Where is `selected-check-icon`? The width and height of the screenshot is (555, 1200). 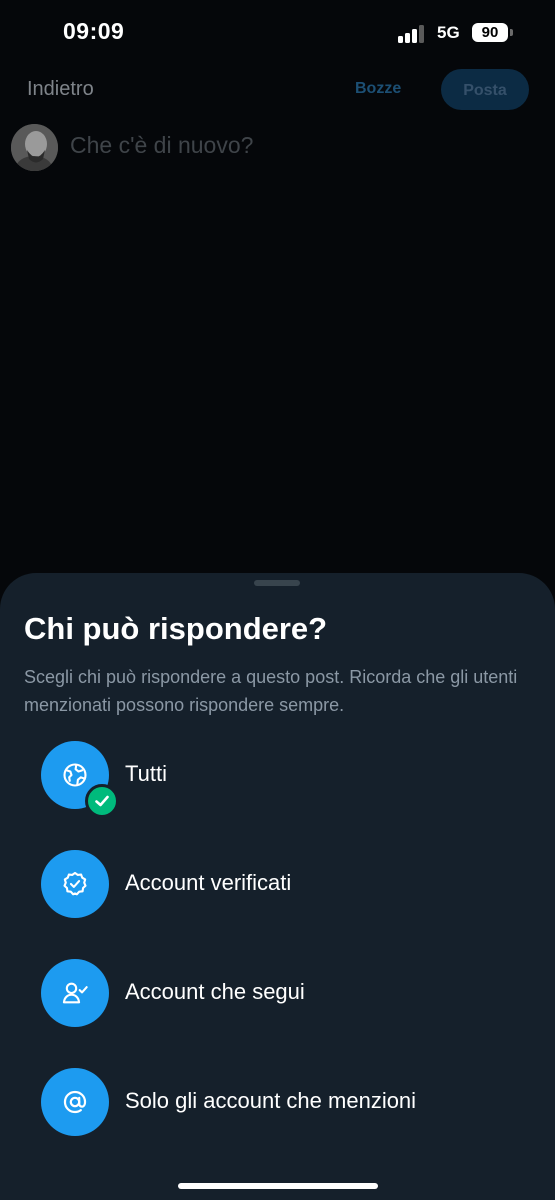 selected-check-icon is located at coordinates (102, 801).